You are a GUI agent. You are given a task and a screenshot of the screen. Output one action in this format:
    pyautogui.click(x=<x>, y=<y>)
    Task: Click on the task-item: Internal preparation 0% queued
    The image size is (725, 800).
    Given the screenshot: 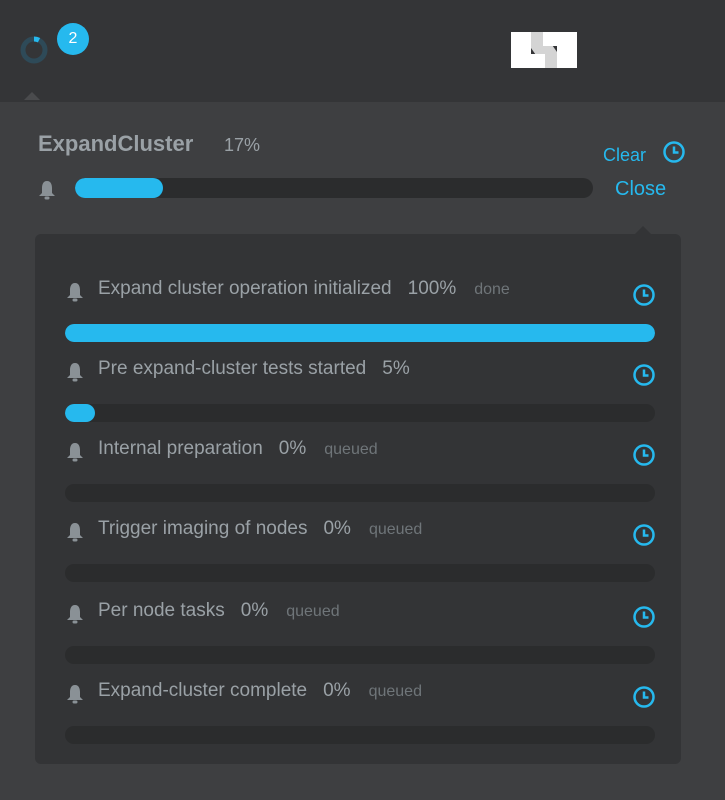 What is the action you would take?
    pyautogui.click(x=358, y=453)
    